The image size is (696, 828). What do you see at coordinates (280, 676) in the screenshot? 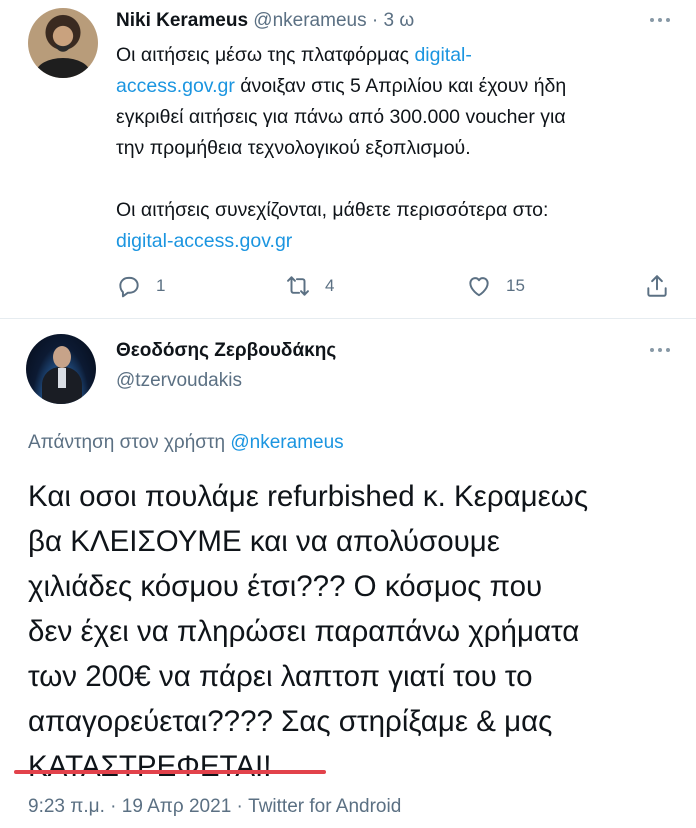
I see `tweet-text-line: των 200€ να πάρει λαπτοπ γιατί του το` at bounding box center [280, 676].